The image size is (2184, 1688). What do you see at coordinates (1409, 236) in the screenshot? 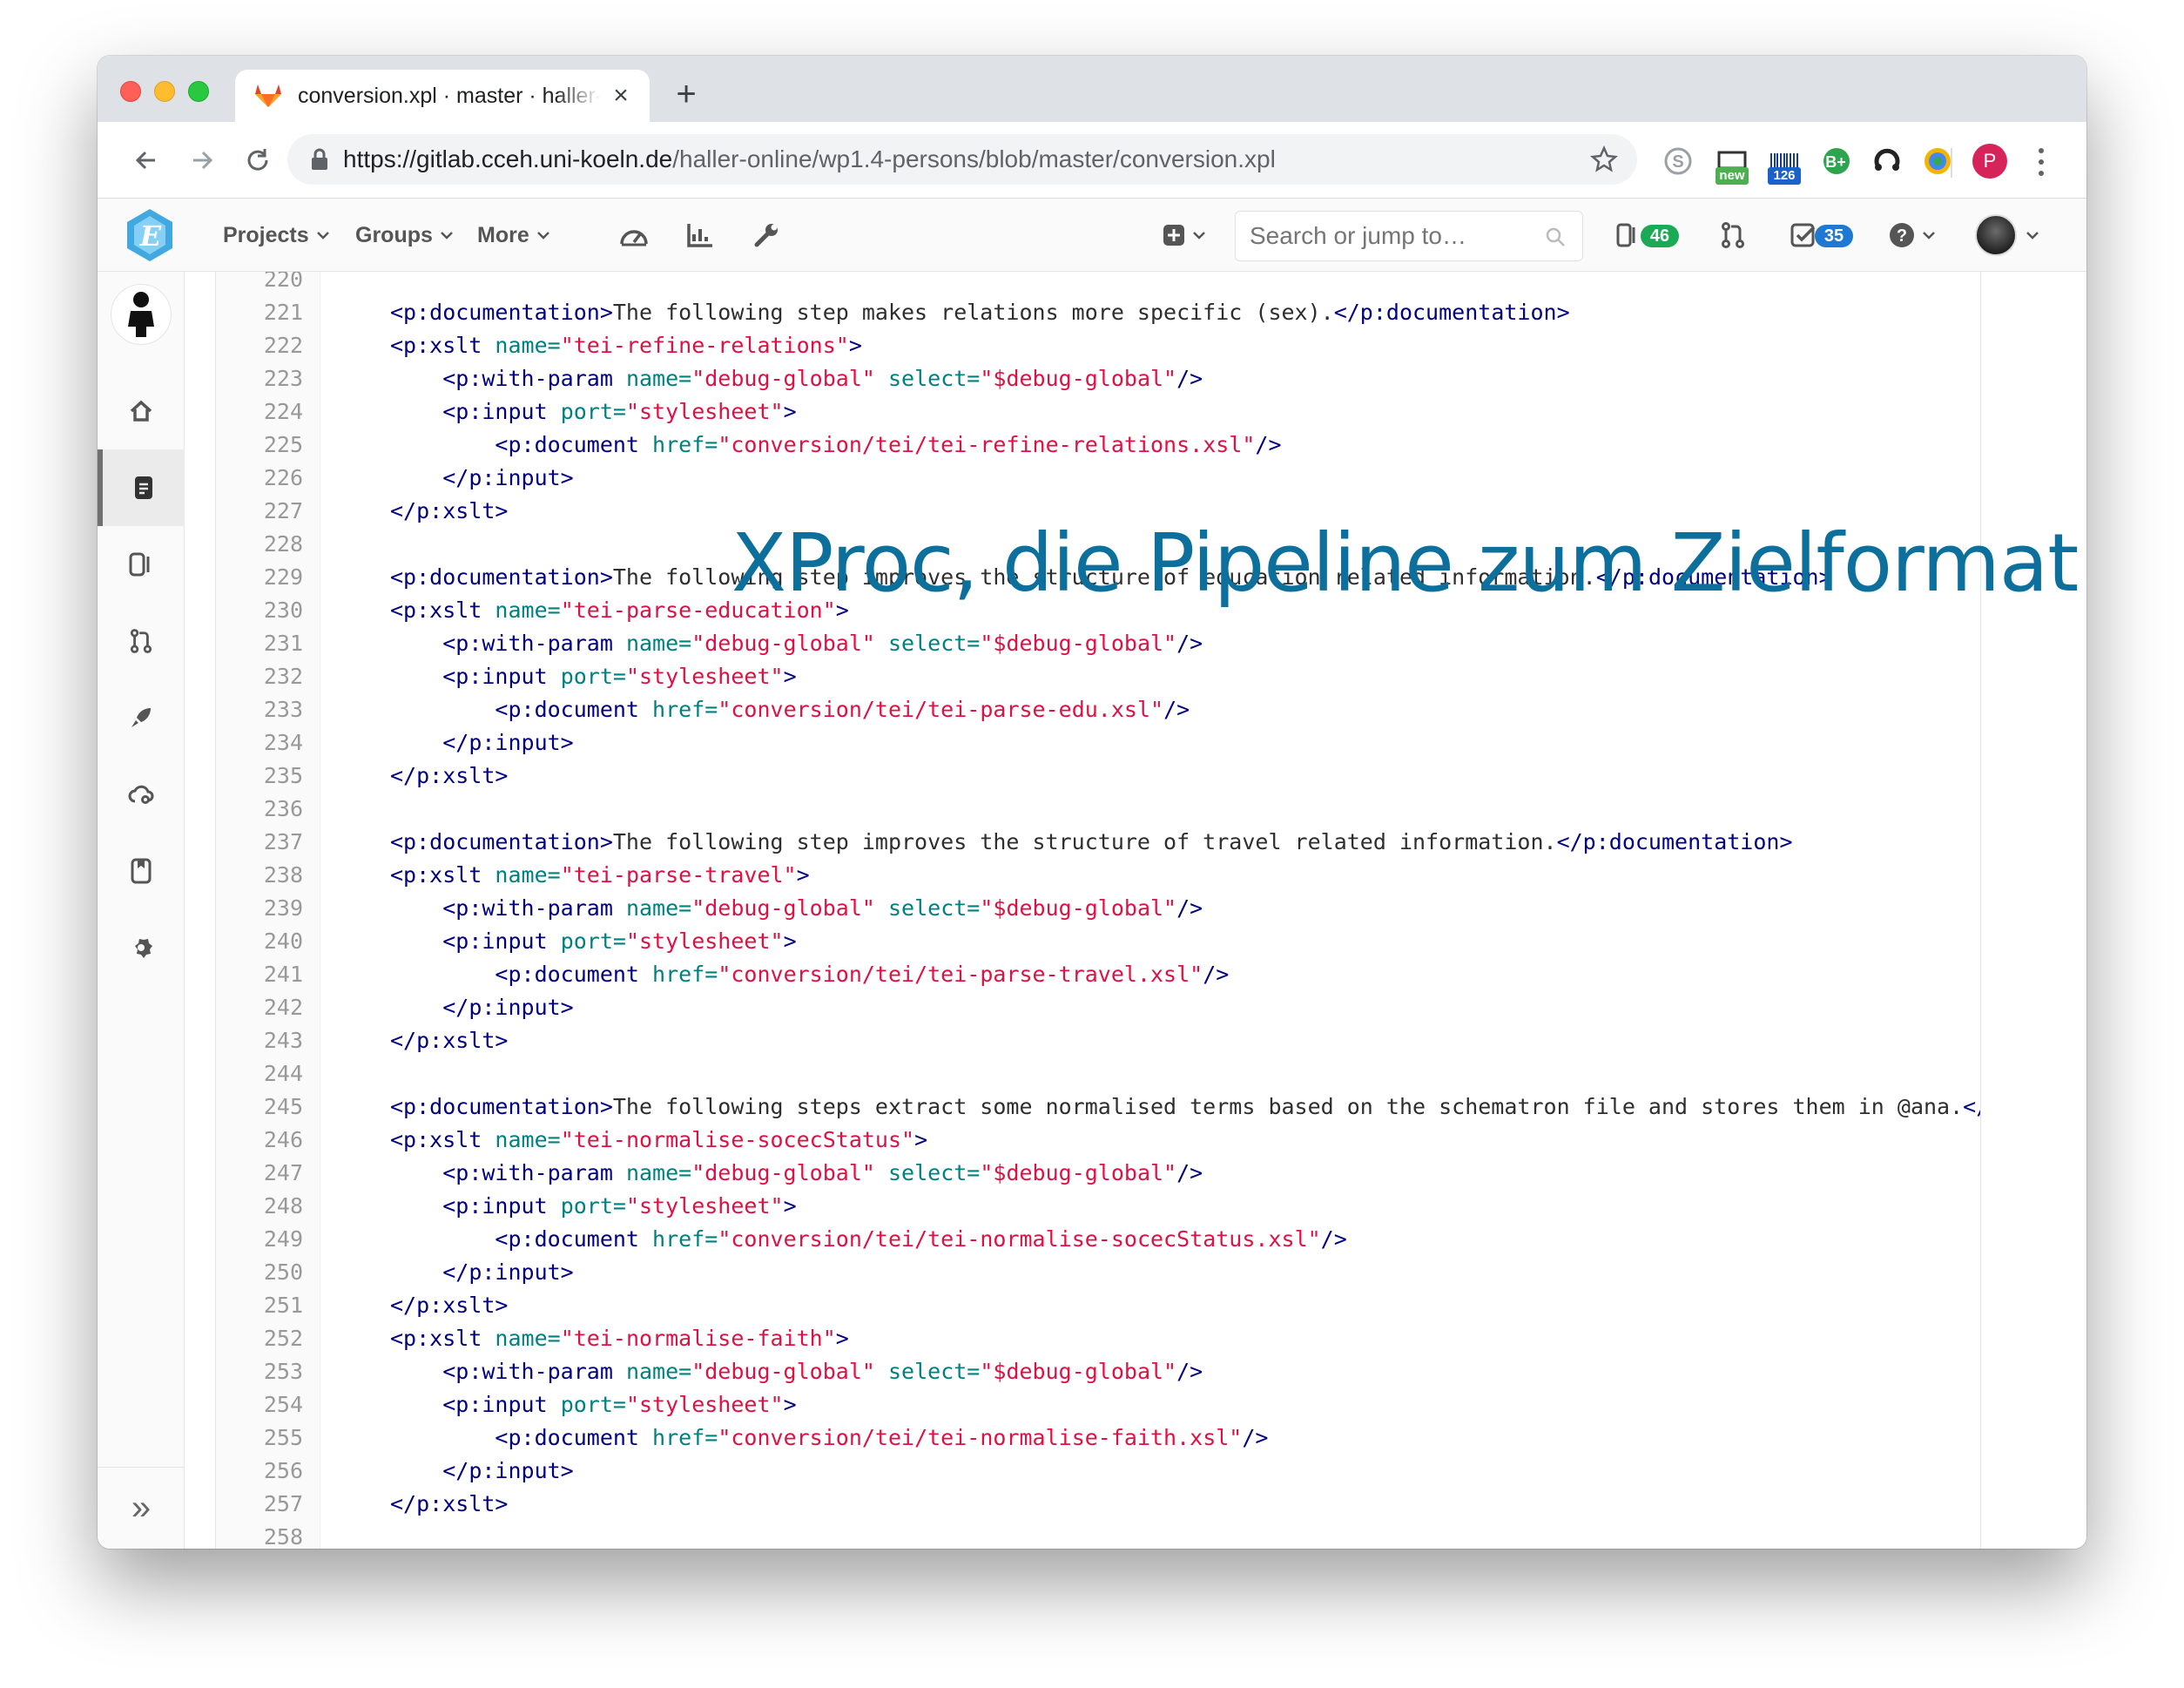
I see `search-input` at bounding box center [1409, 236].